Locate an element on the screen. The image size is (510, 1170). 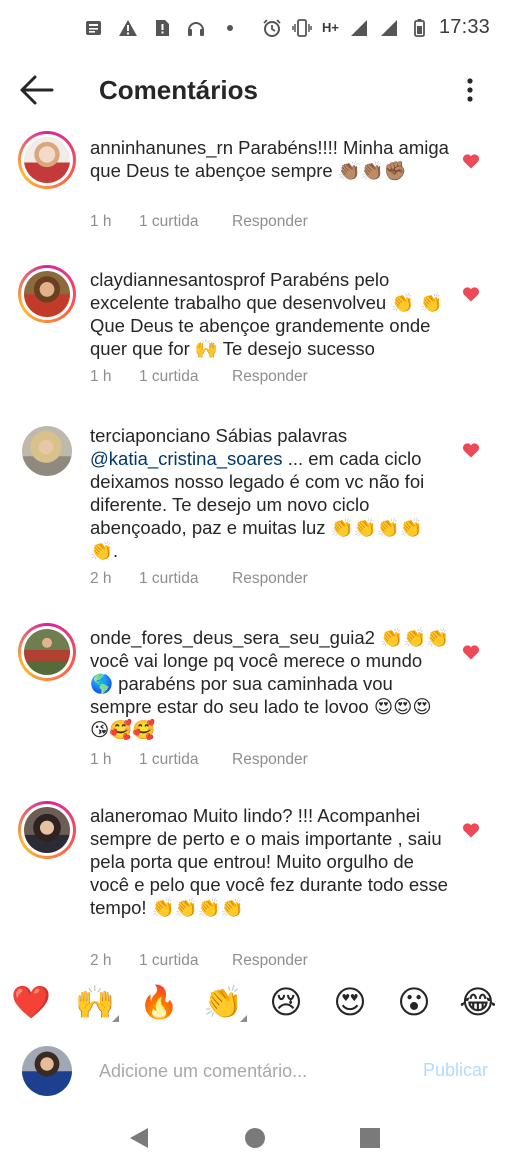
emoji-heart-button: ❤️ is located at coordinates (31, 1002).